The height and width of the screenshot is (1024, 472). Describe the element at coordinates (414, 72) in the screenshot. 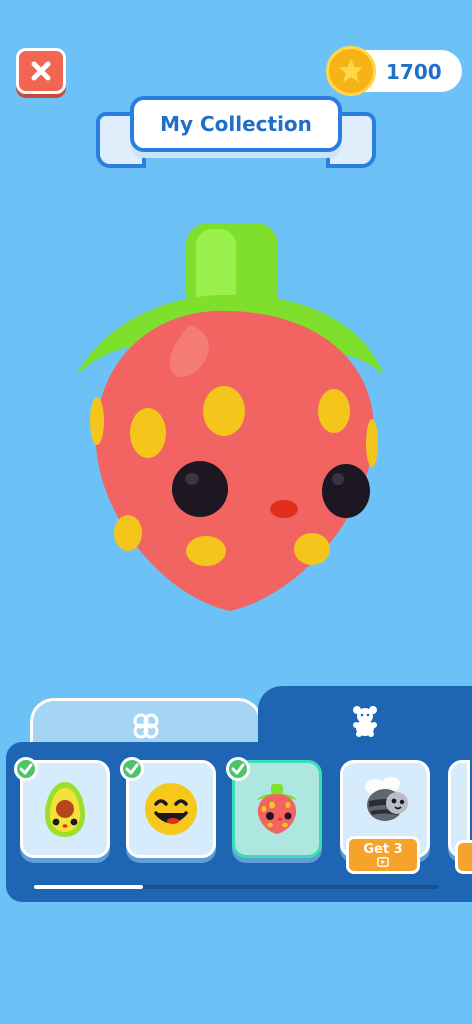

I see `coin-count: 1700` at that location.